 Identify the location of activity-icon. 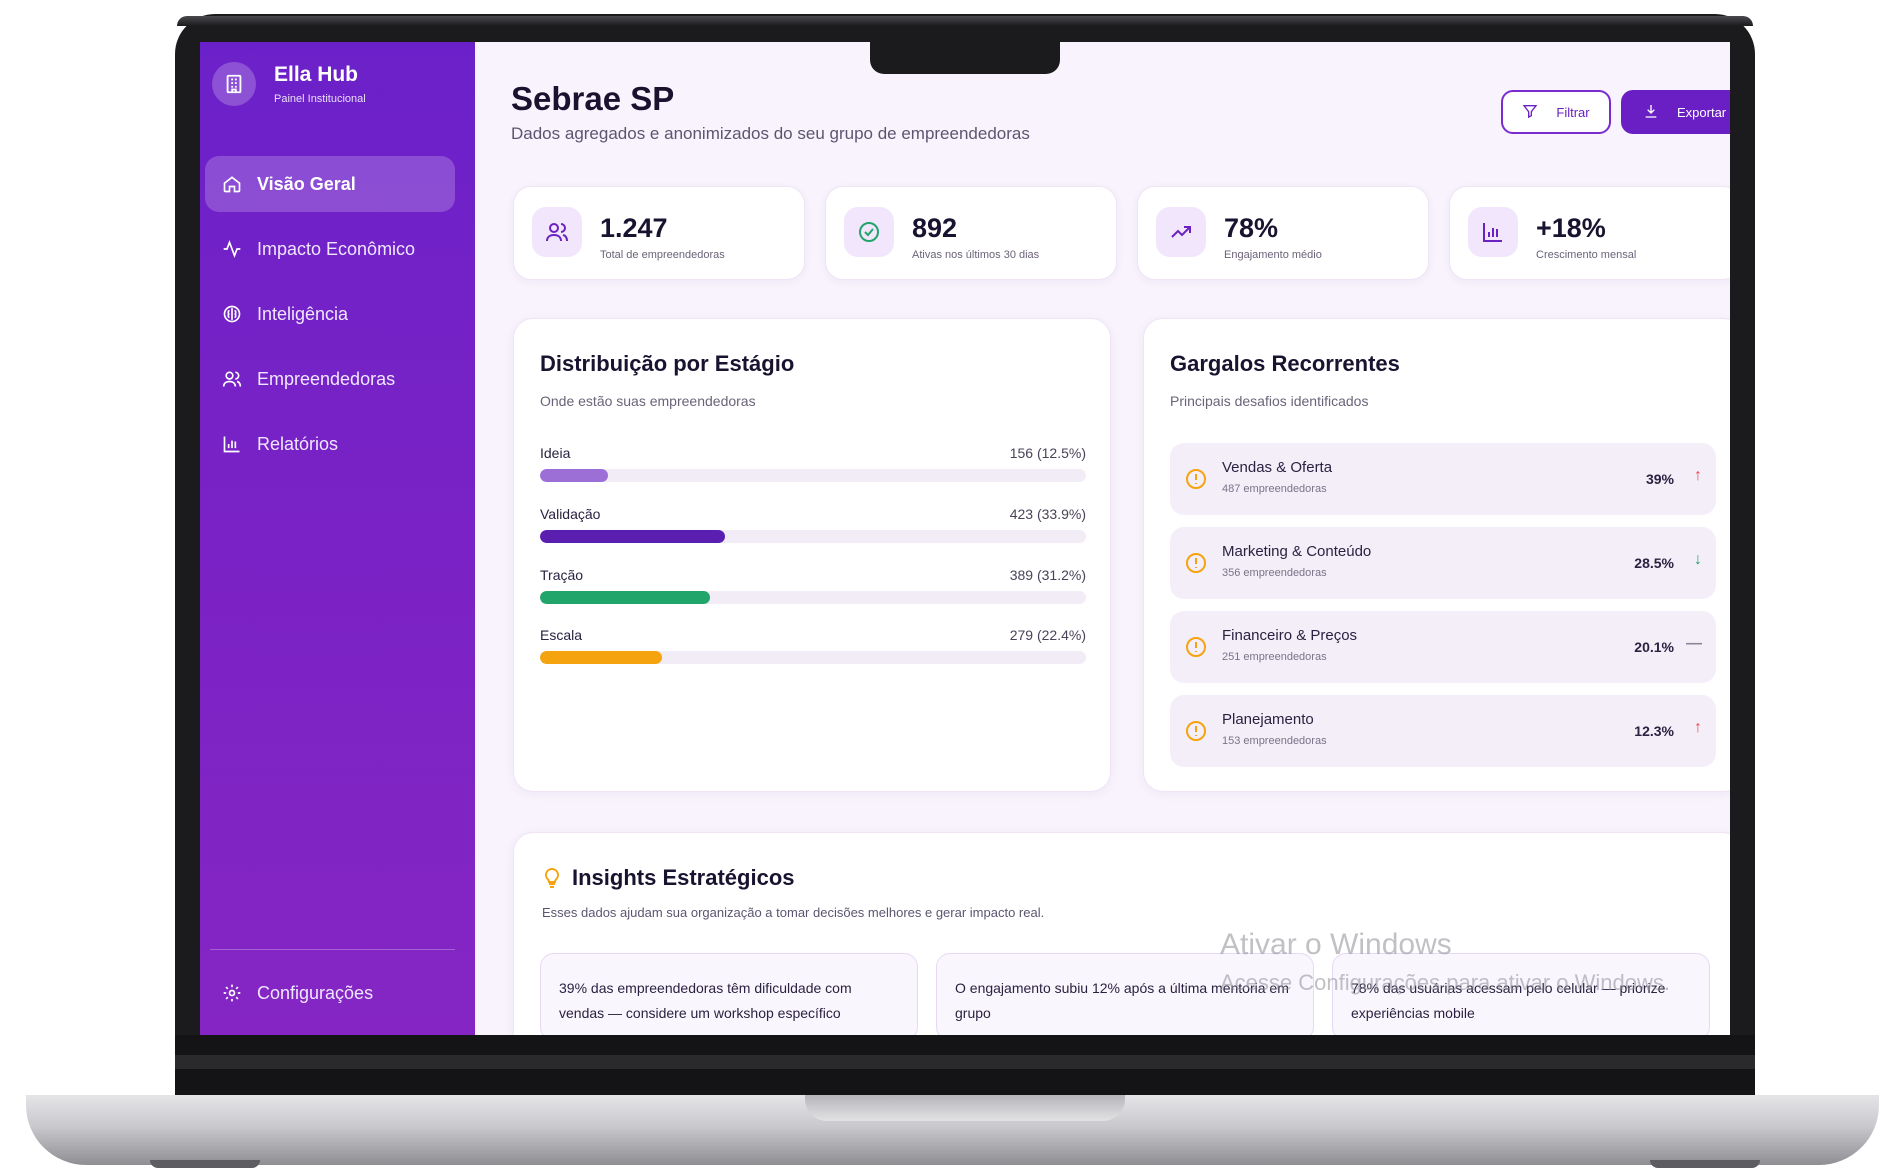
(232, 249).